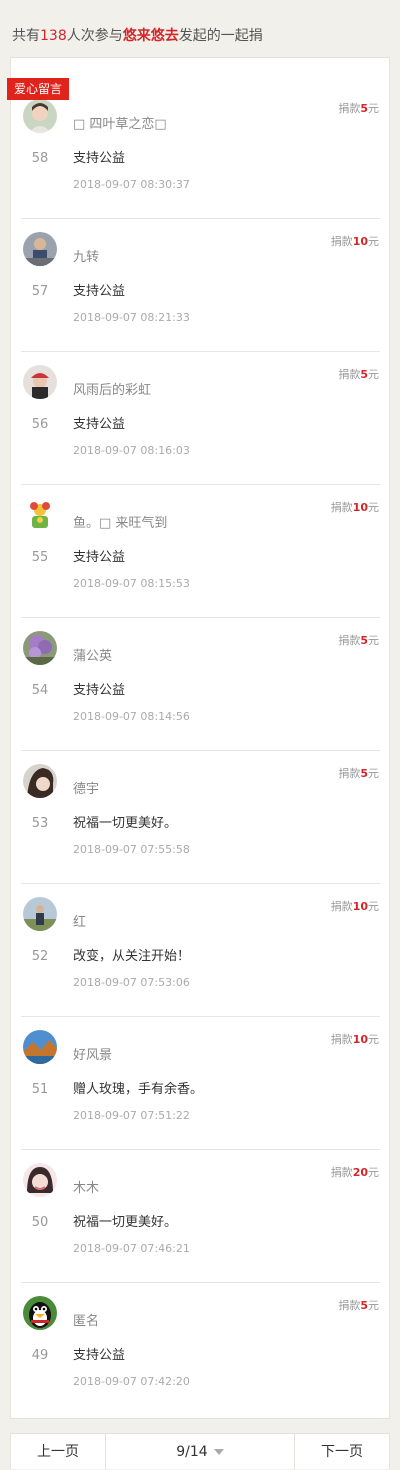 The height and width of the screenshot is (1470, 400). What do you see at coordinates (38, 89) in the screenshot?
I see `section-tag: 爱心留言` at bounding box center [38, 89].